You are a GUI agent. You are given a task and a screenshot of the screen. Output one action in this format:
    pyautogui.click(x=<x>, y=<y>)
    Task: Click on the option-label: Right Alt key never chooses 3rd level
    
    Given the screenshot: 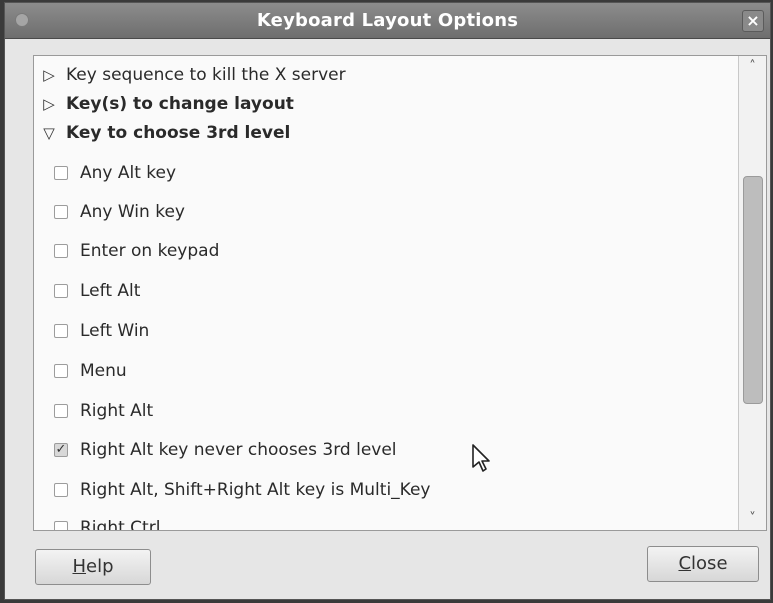 What is the action you would take?
    pyautogui.click(x=238, y=450)
    